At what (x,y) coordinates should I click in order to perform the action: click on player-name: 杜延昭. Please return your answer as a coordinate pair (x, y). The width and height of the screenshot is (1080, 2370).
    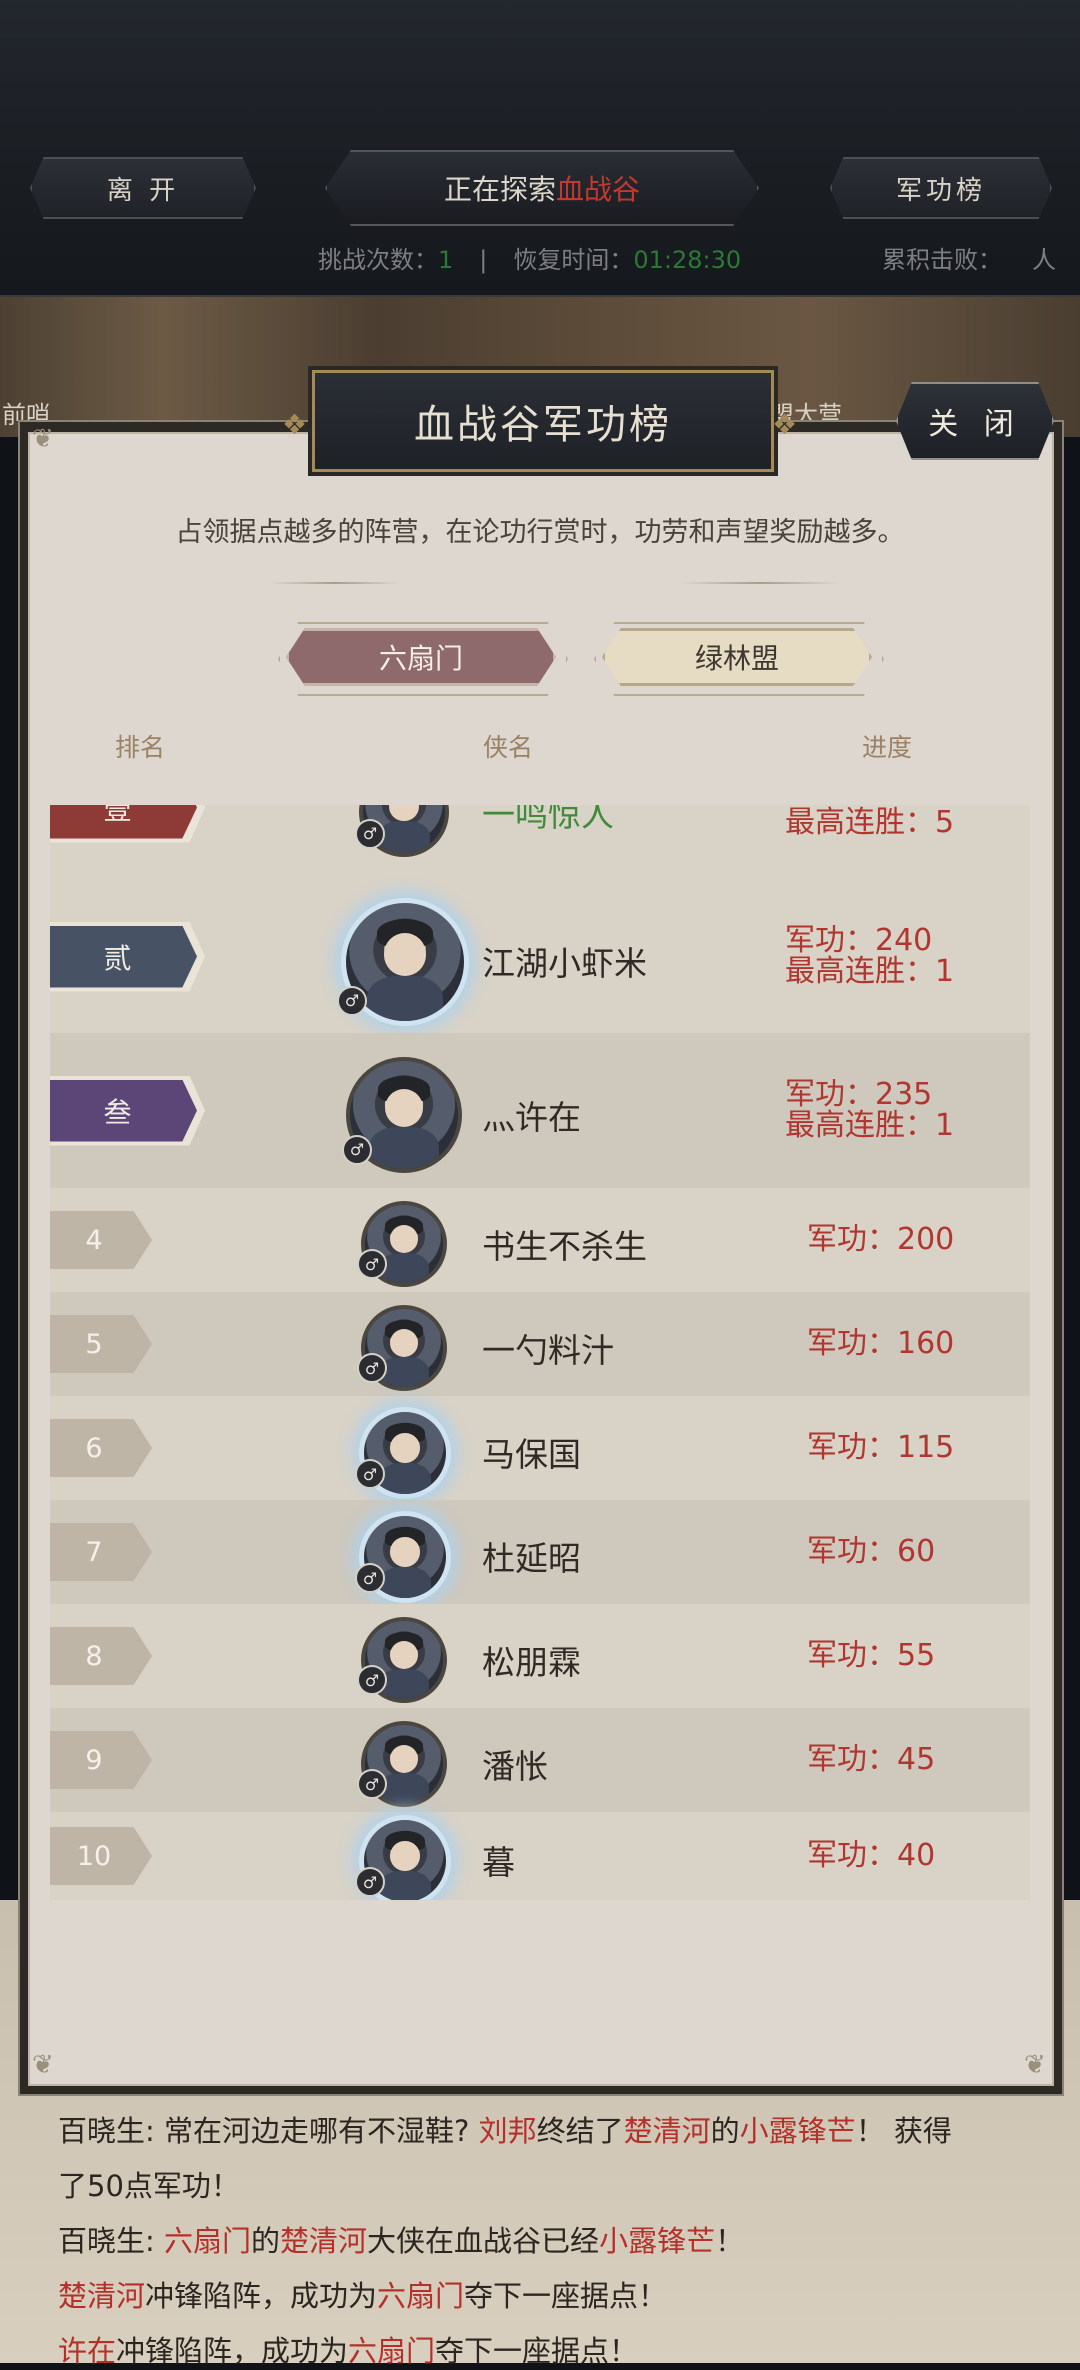
    Looking at the image, I should click on (531, 1558).